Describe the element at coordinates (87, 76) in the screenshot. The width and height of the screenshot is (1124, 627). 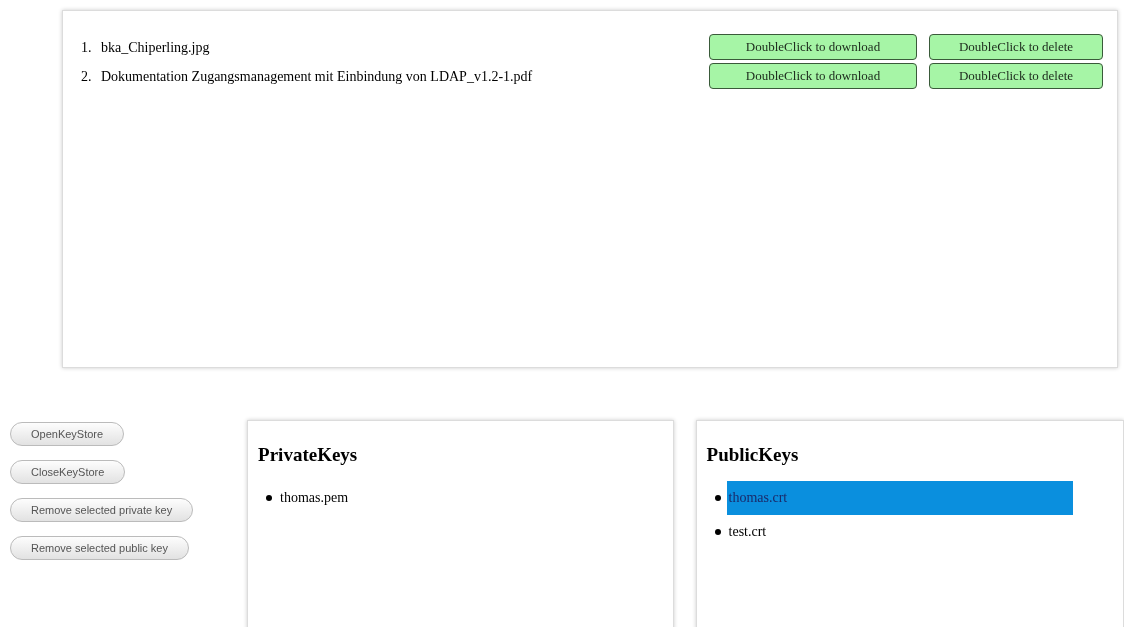
I see `list-number: 2.` at that location.